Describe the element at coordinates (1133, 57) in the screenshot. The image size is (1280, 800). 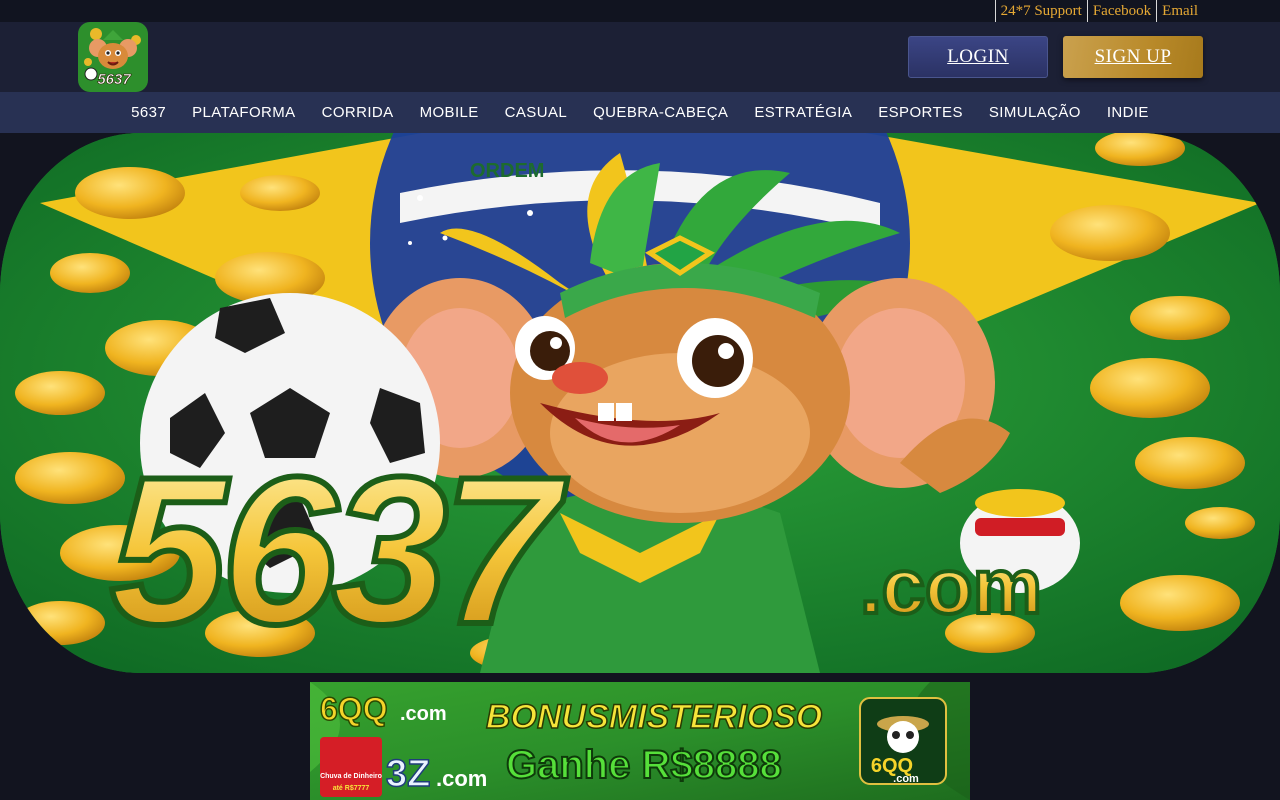
I see `signup-button: SIGN UP` at that location.